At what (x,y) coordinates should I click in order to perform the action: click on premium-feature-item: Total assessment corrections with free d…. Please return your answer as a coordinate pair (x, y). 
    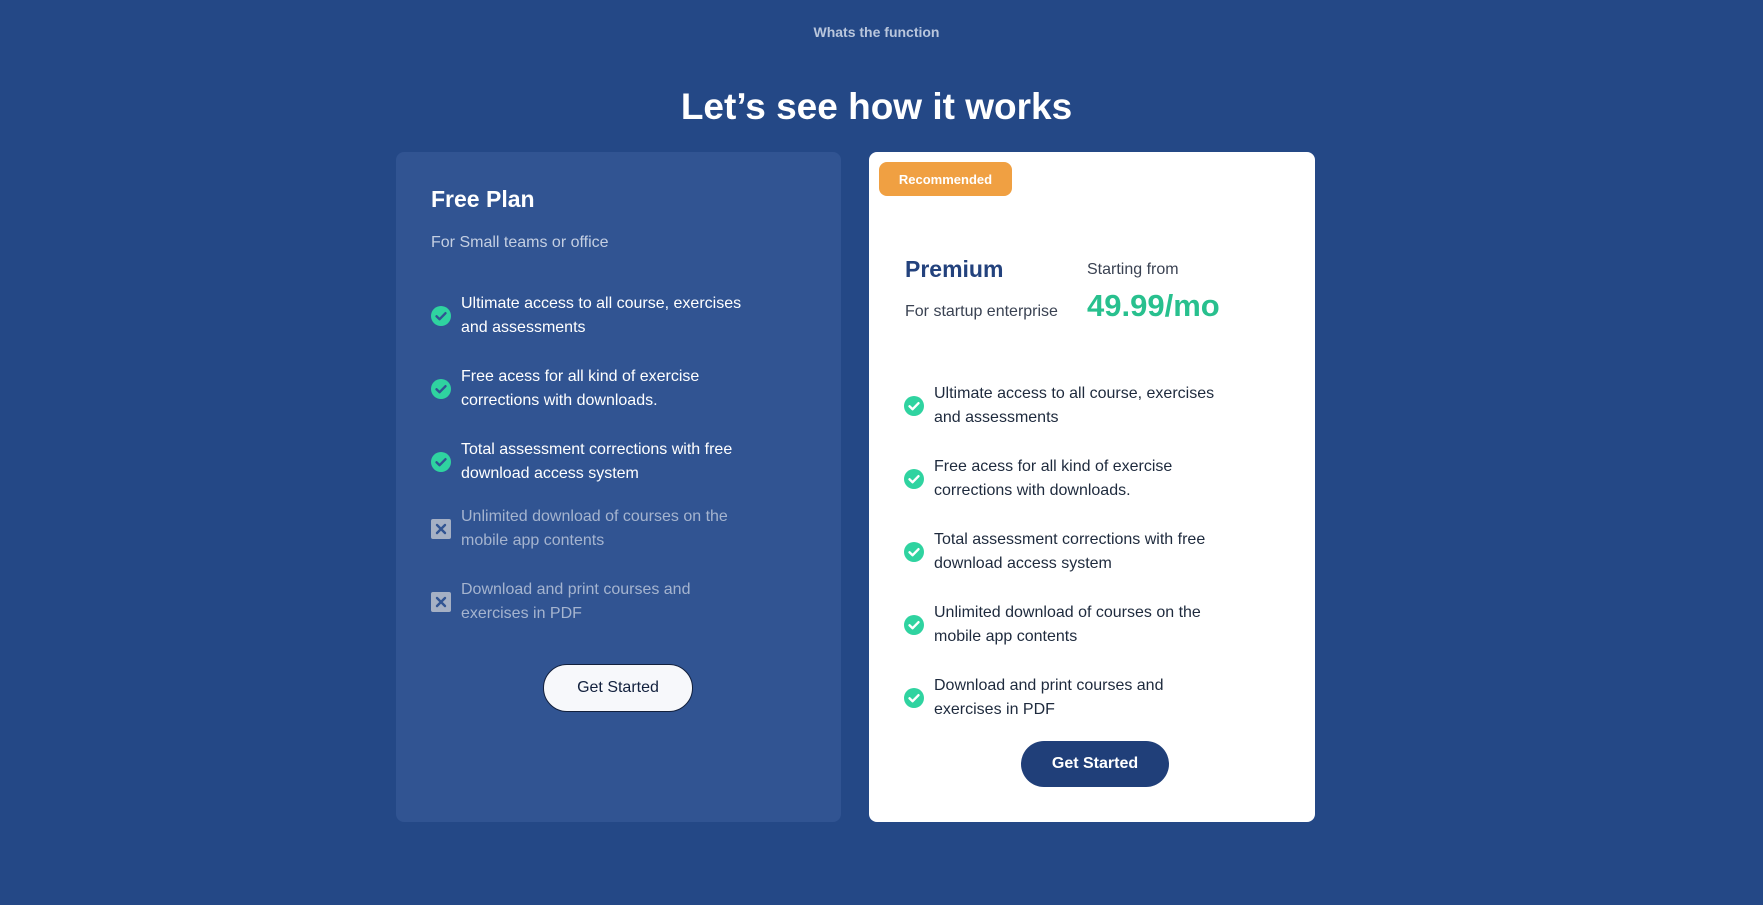
    Looking at the image, I should click on (1069, 552).